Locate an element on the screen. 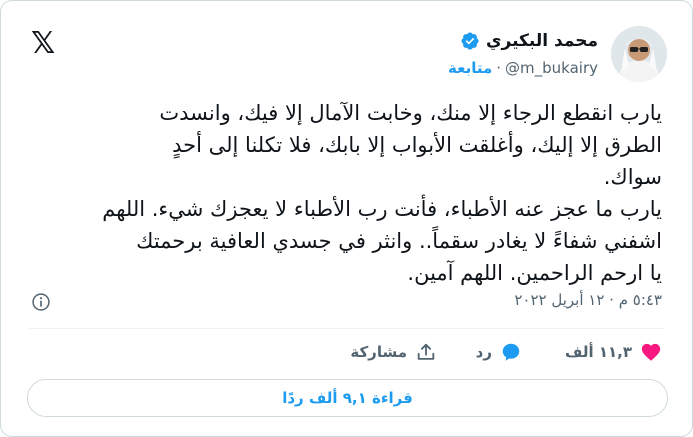 The width and height of the screenshot is (693, 437). heart-icon is located at coordinates (651, 352).